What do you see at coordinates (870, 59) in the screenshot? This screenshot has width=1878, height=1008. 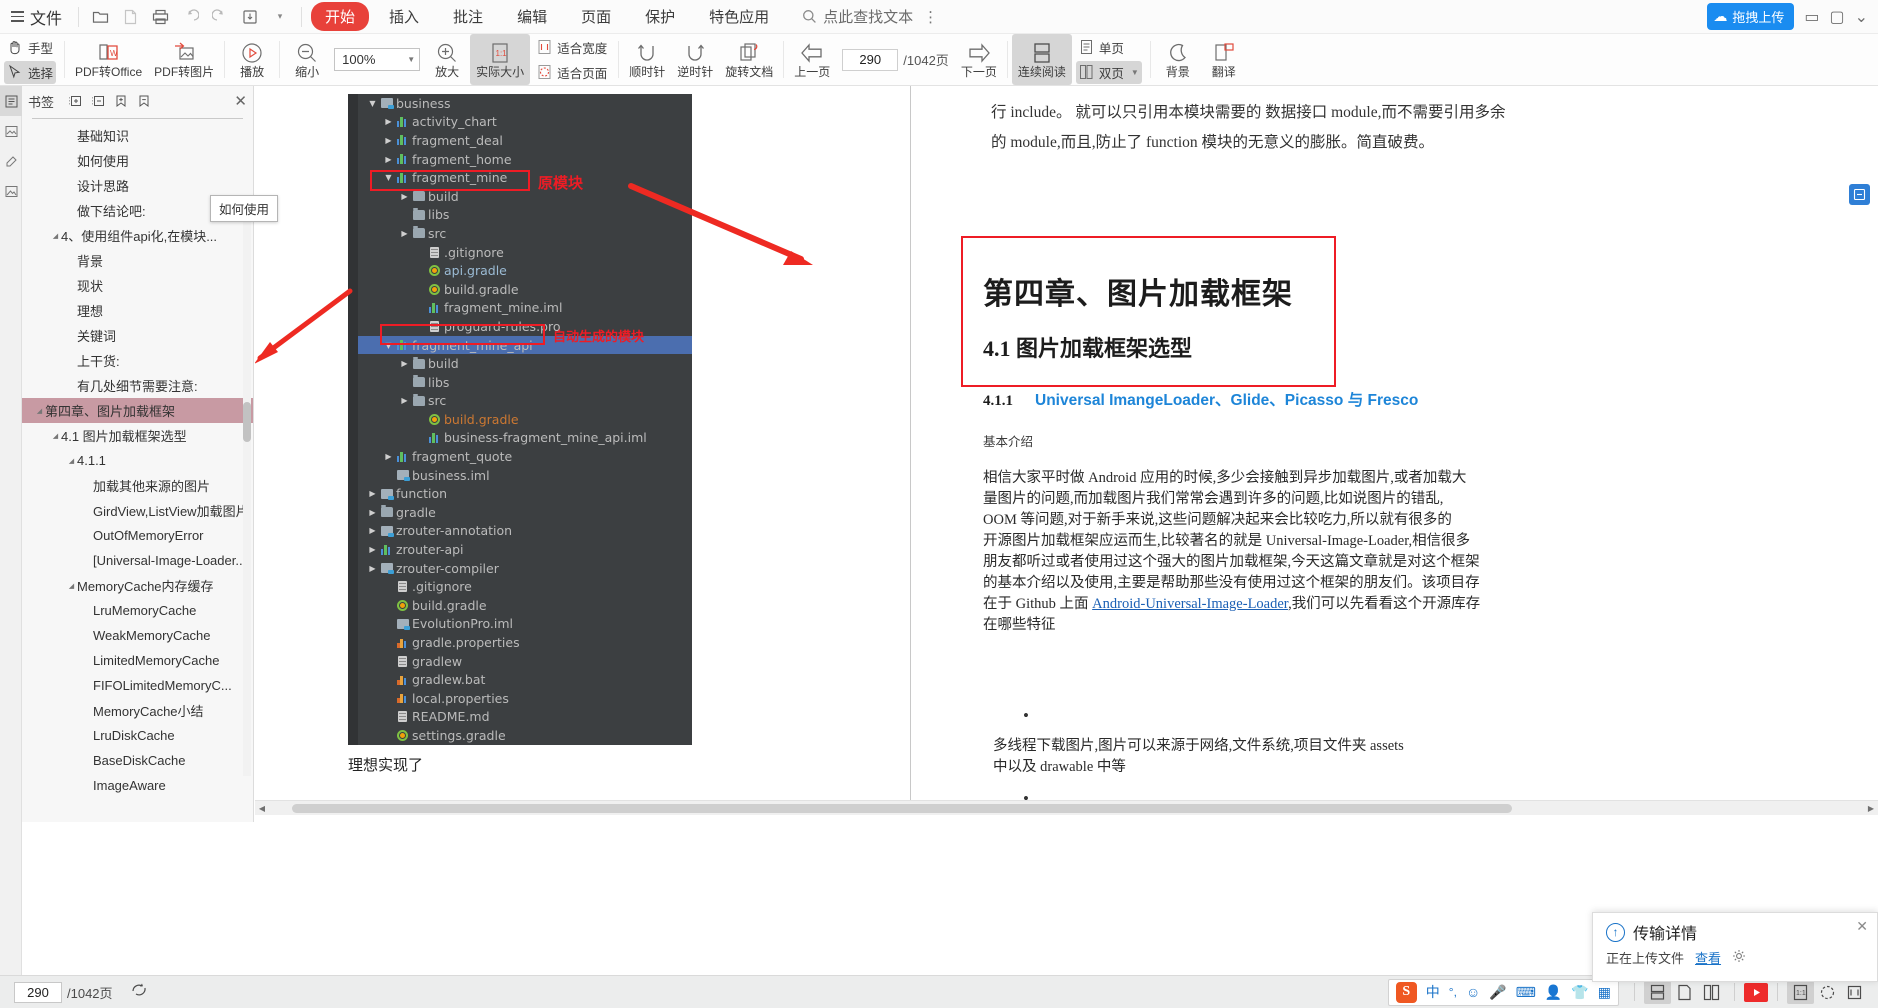 I see `page-number-input` at bounding box center [870, 59].